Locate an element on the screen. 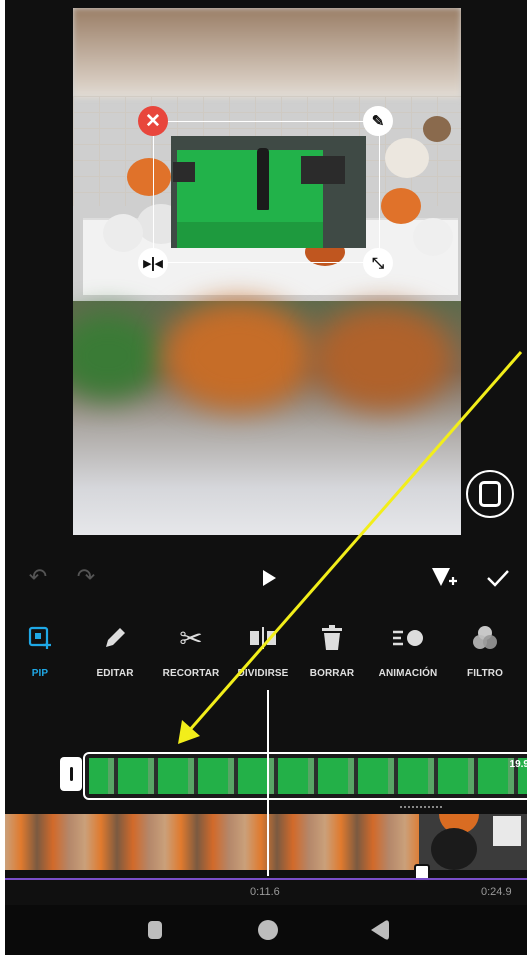 The image size is (527, 955). tool-label: BORRAR is located at coordinates (332, 673).